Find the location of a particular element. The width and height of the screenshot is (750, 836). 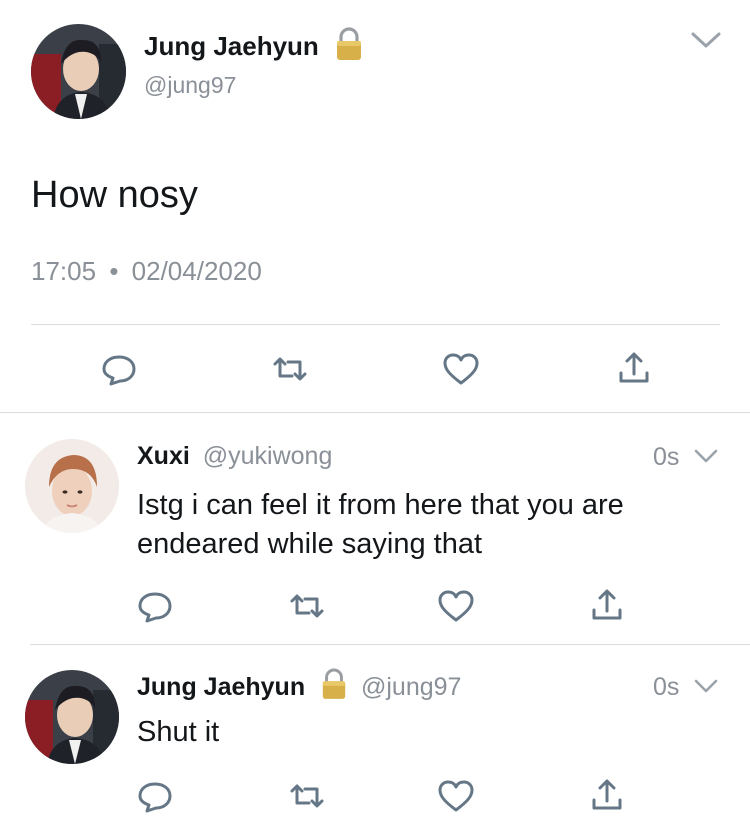

author-row: Jung Jaehyun is located at coordinates (254, 48).